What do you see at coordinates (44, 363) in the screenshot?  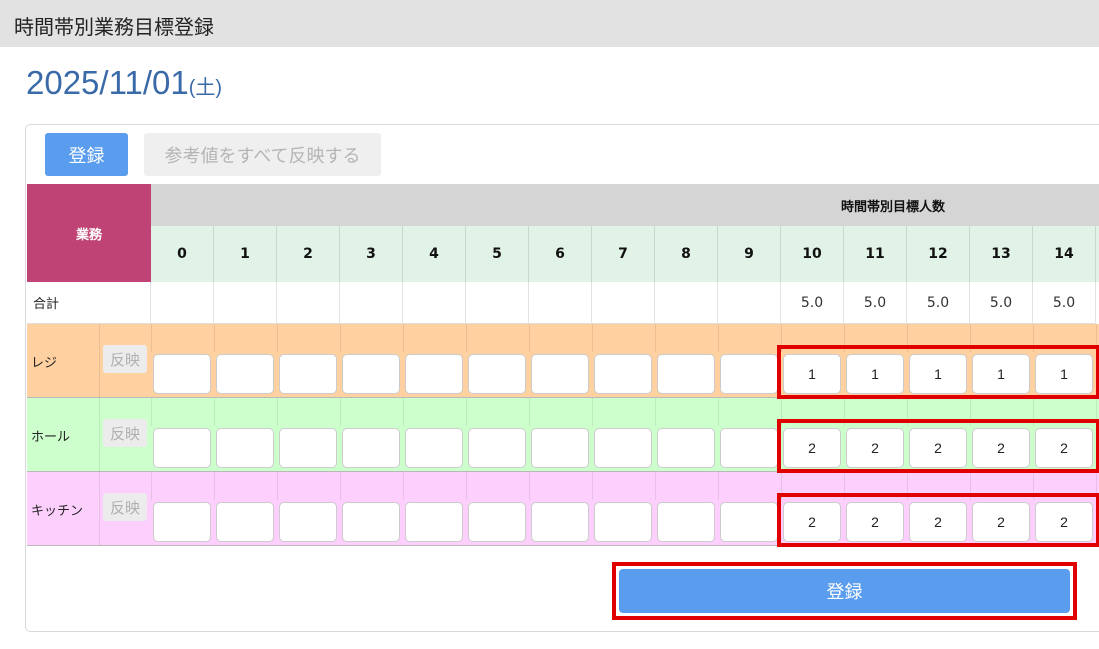 I see `row-name: レジ` at bounding box center [44, 363].